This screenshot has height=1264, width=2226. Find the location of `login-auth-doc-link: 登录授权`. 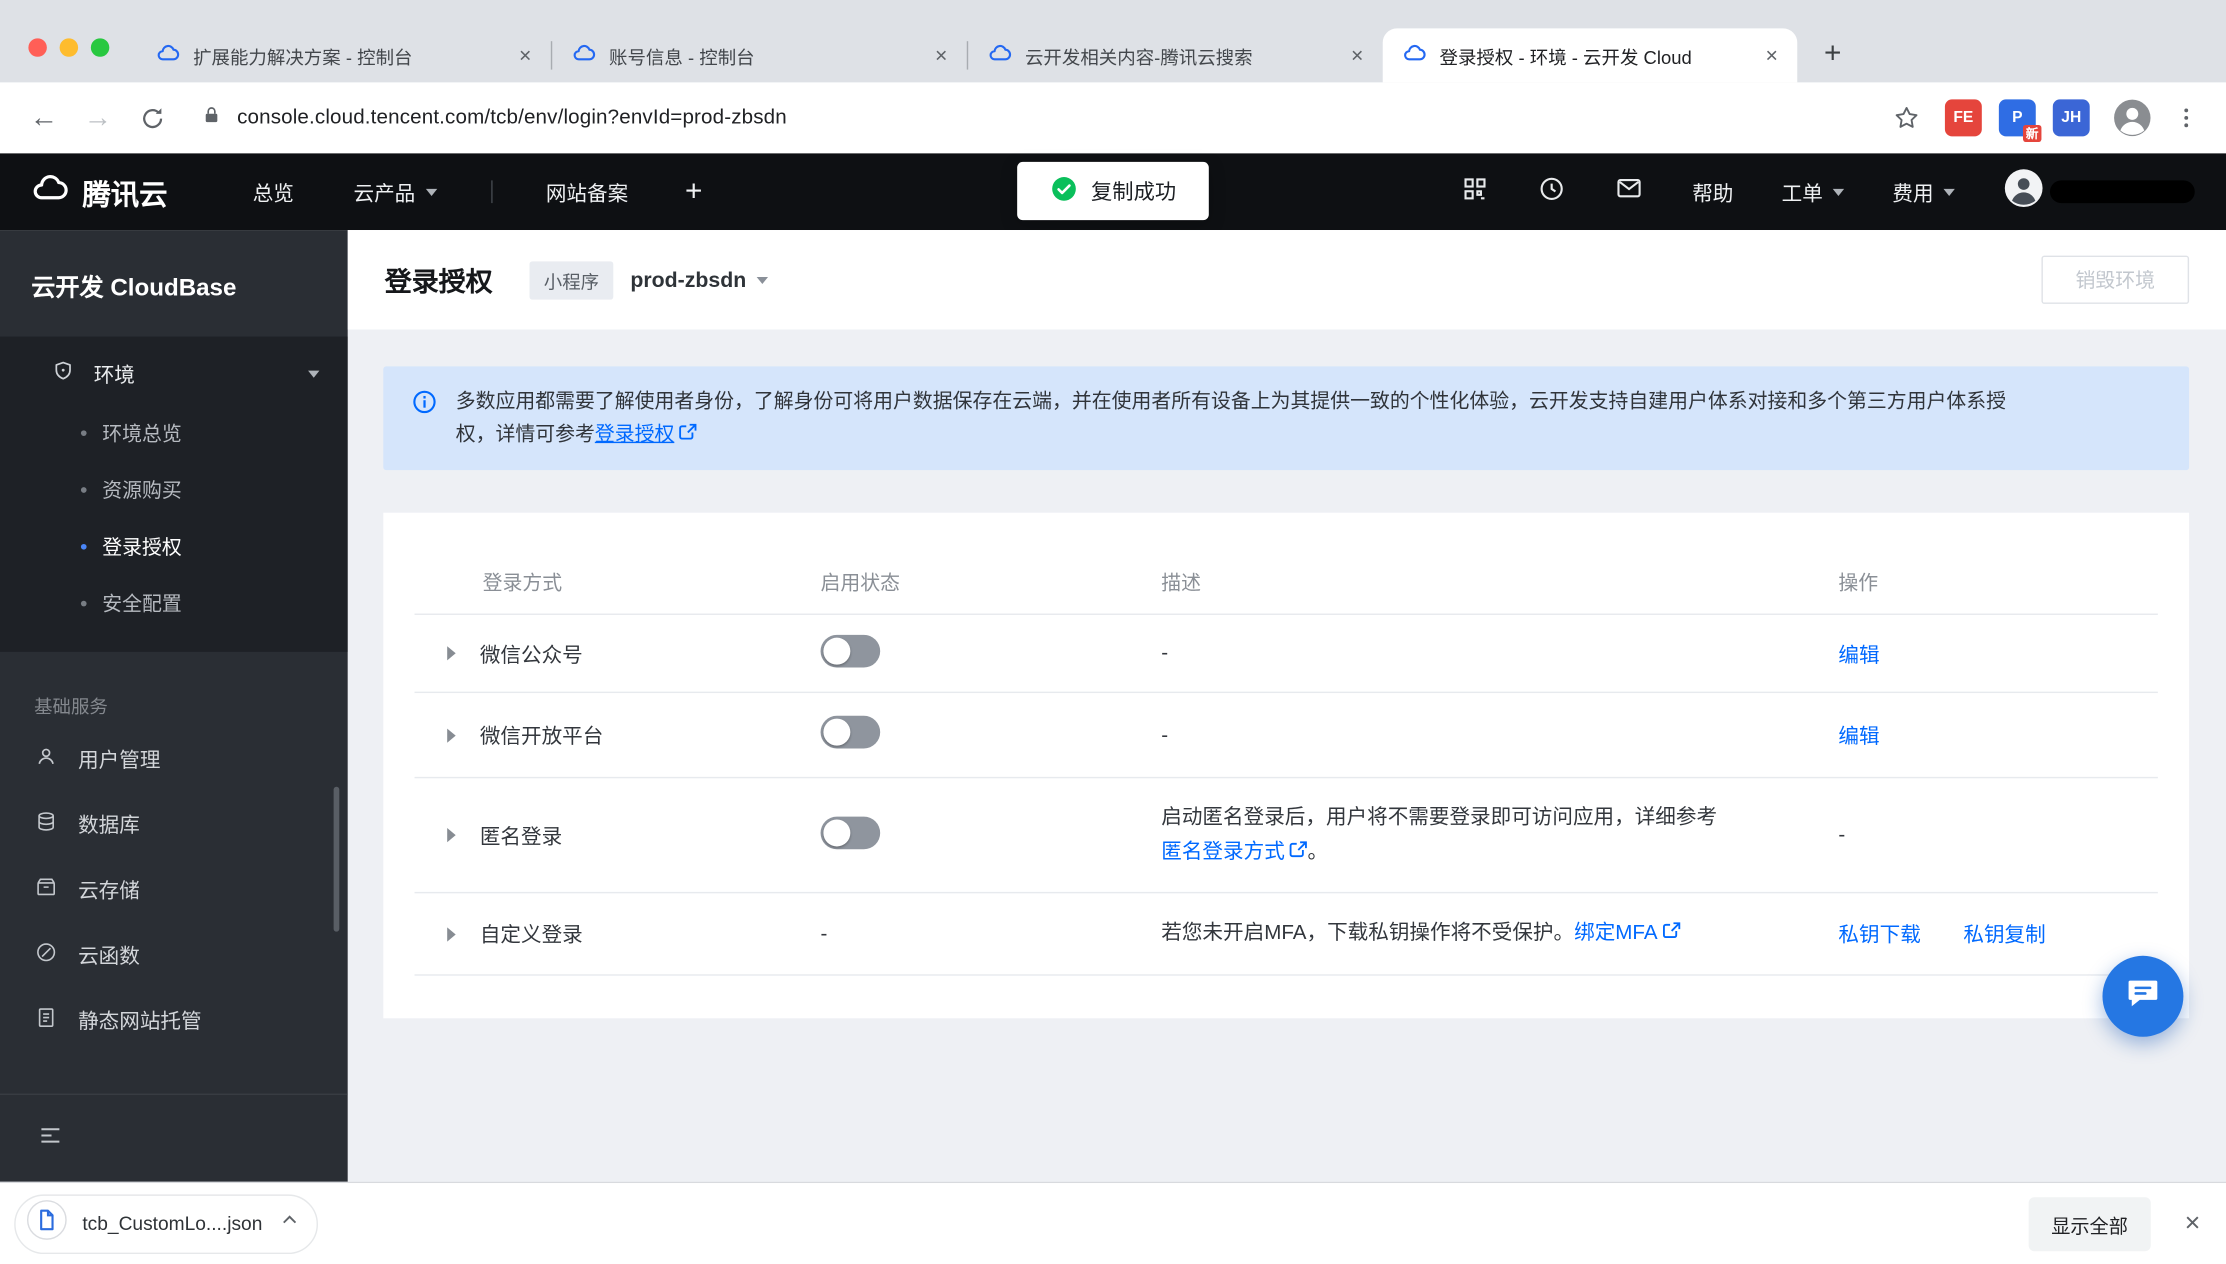

login-auth-doc-link: 登录授权 is located at coordinates (634, 433).